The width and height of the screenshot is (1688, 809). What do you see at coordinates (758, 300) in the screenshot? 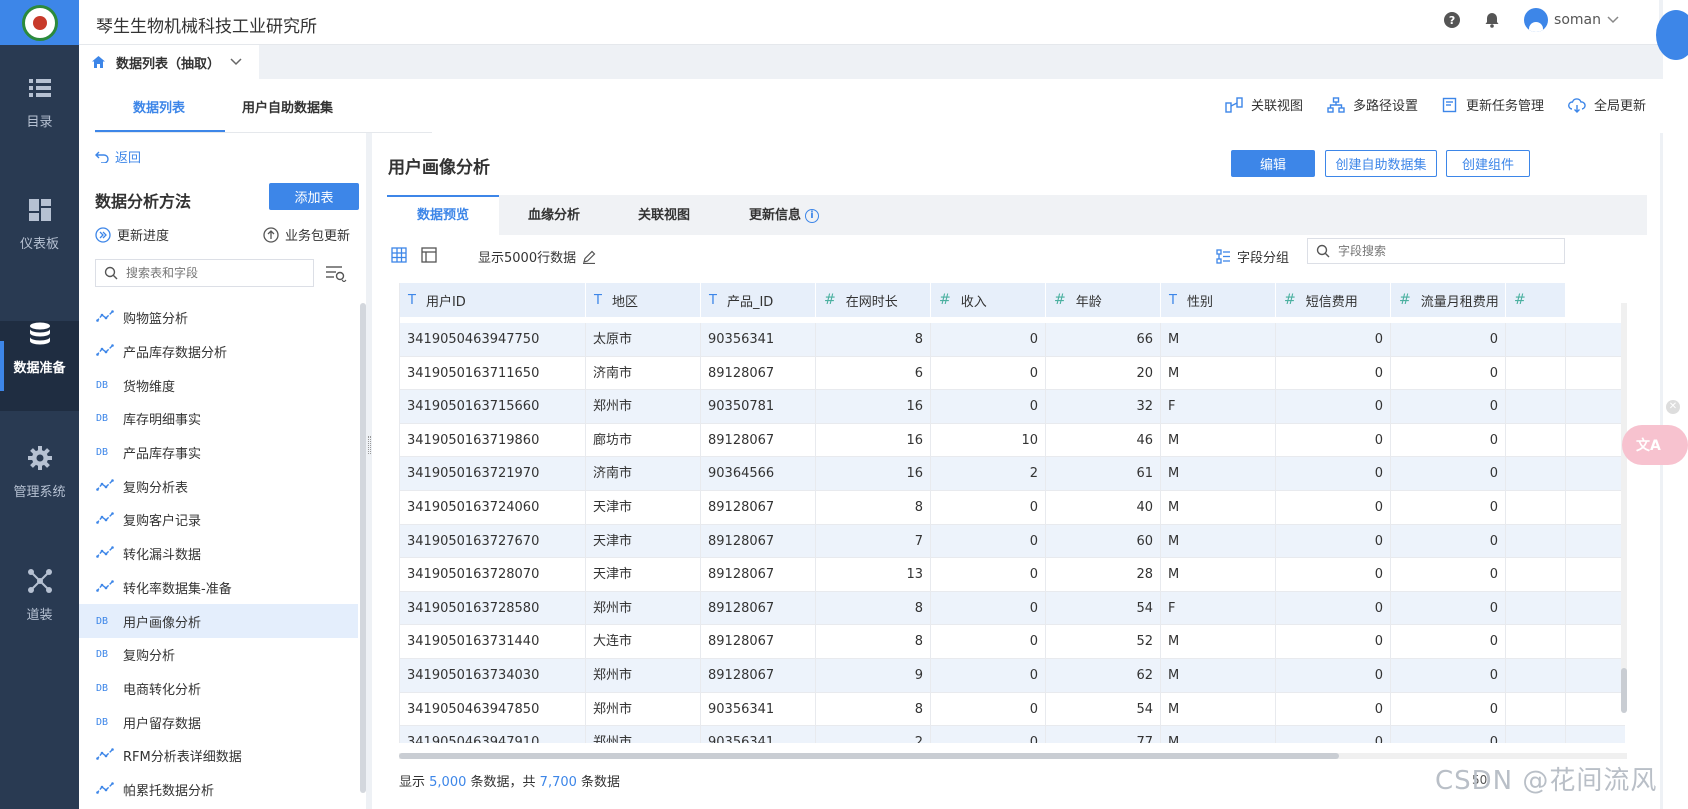
I see `column-header: T 产品_ID` at bounding box center [758, 300].